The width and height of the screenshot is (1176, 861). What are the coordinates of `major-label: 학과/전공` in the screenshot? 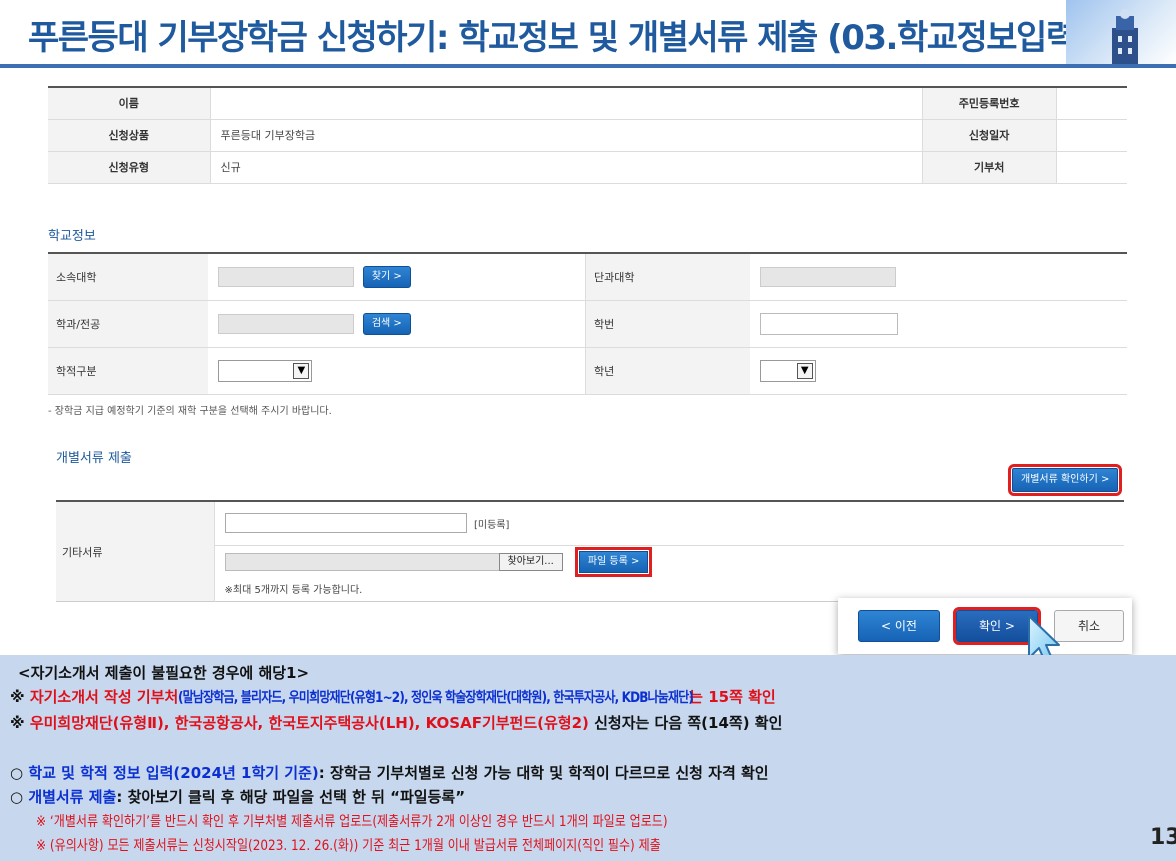 It's located at (128, 324).